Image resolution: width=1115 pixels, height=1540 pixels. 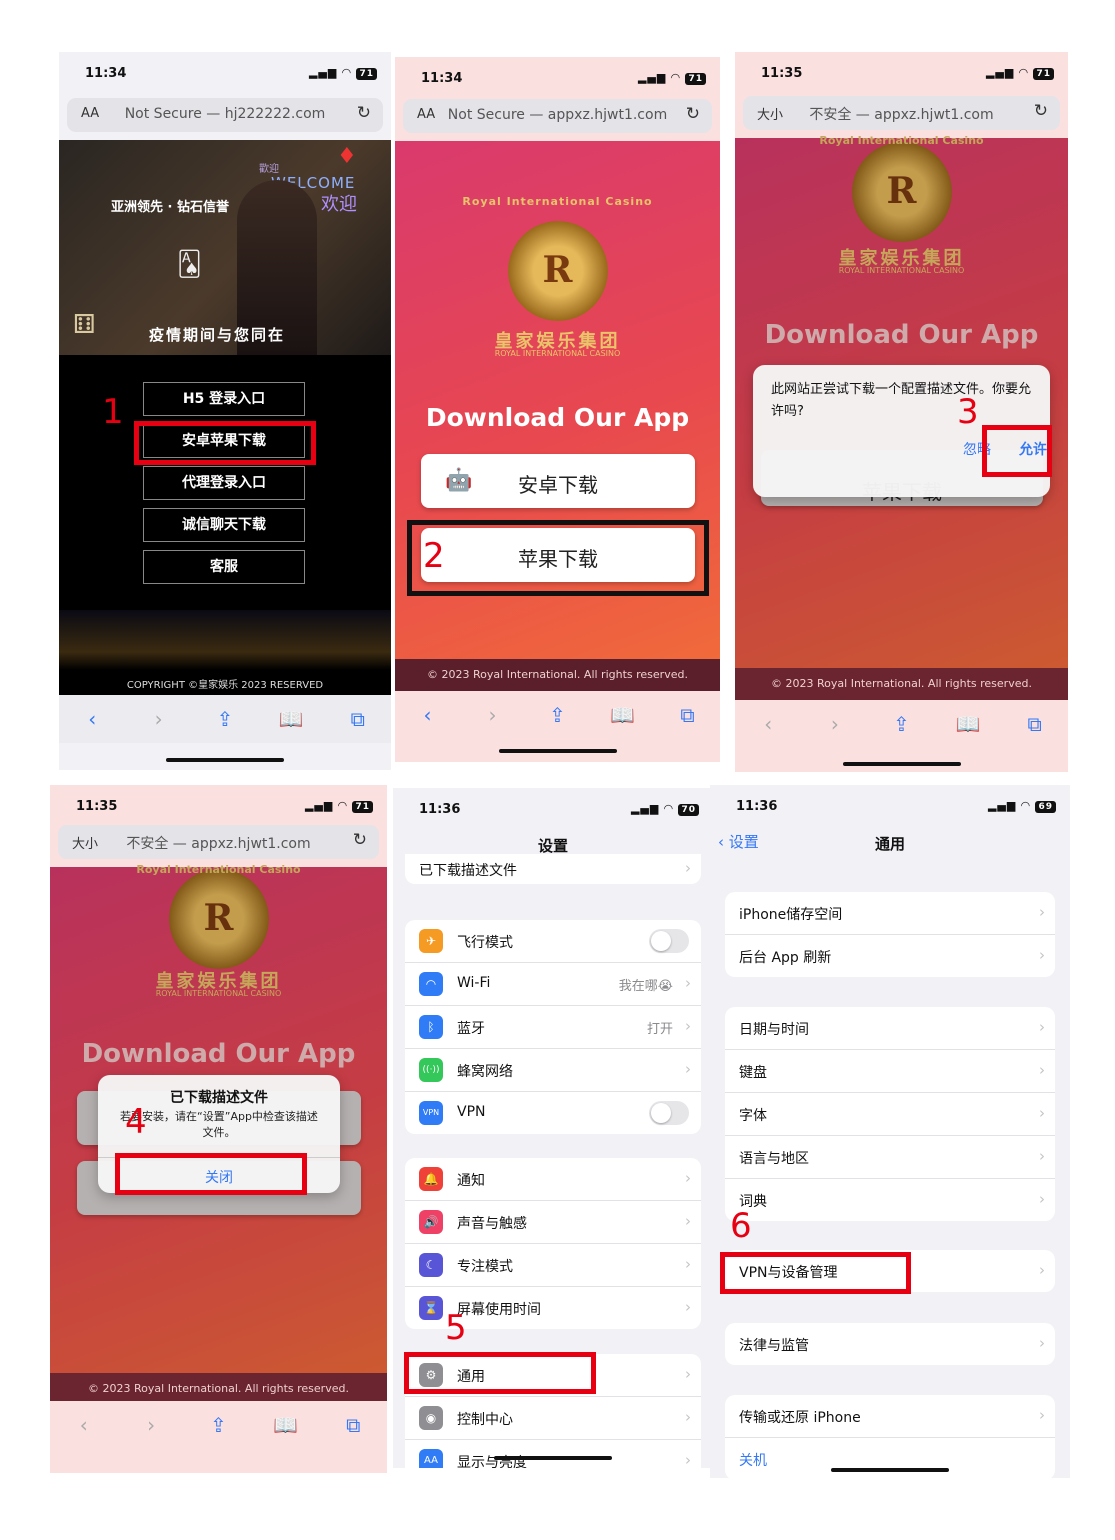 I want to click on signal-wifi-battery-icons: ▂▄▆ ◠ 69, so click(x=1022, y=806).